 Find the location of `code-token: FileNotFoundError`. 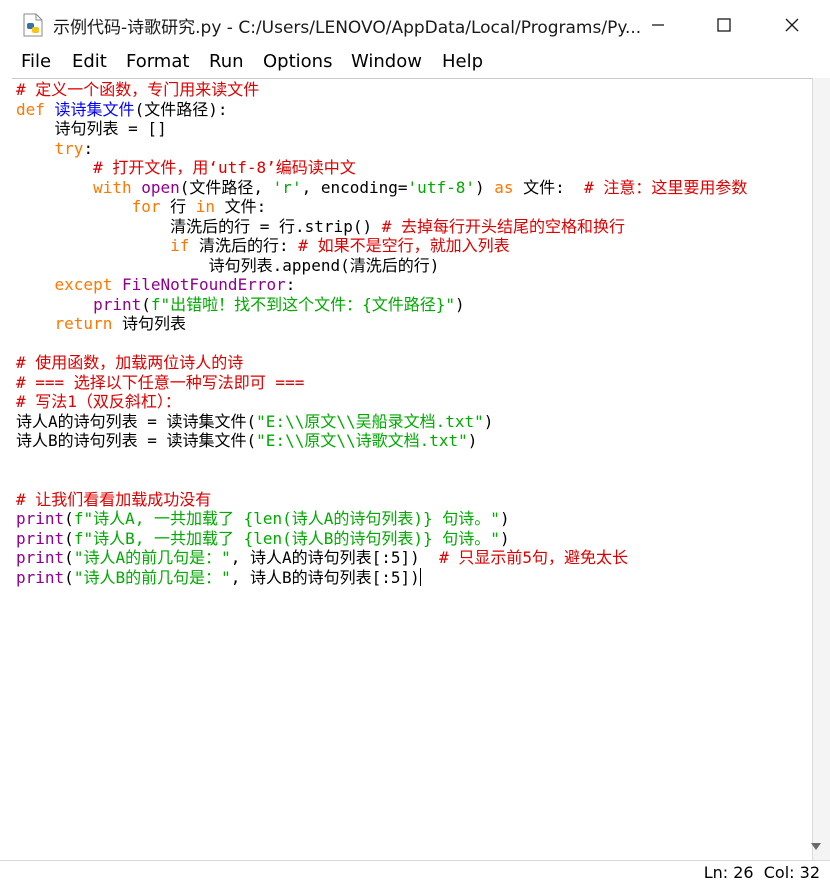

code-token: FileNotFoundError is located at coordinates (203, 284).